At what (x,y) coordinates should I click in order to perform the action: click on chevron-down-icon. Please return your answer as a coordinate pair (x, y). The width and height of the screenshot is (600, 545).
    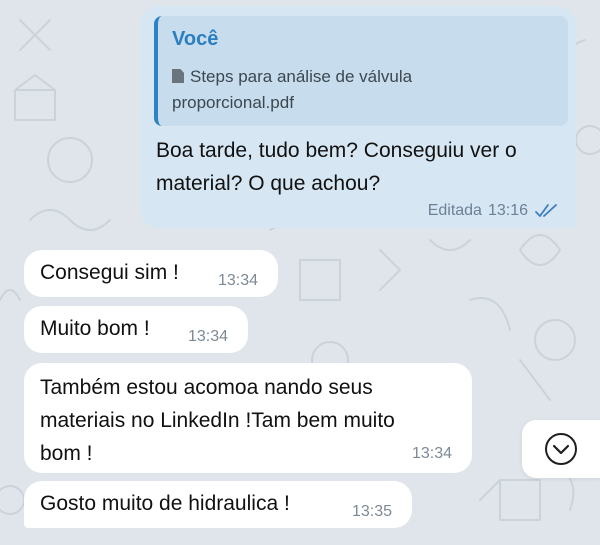
    Looking at the image, I should click on (561, 449).